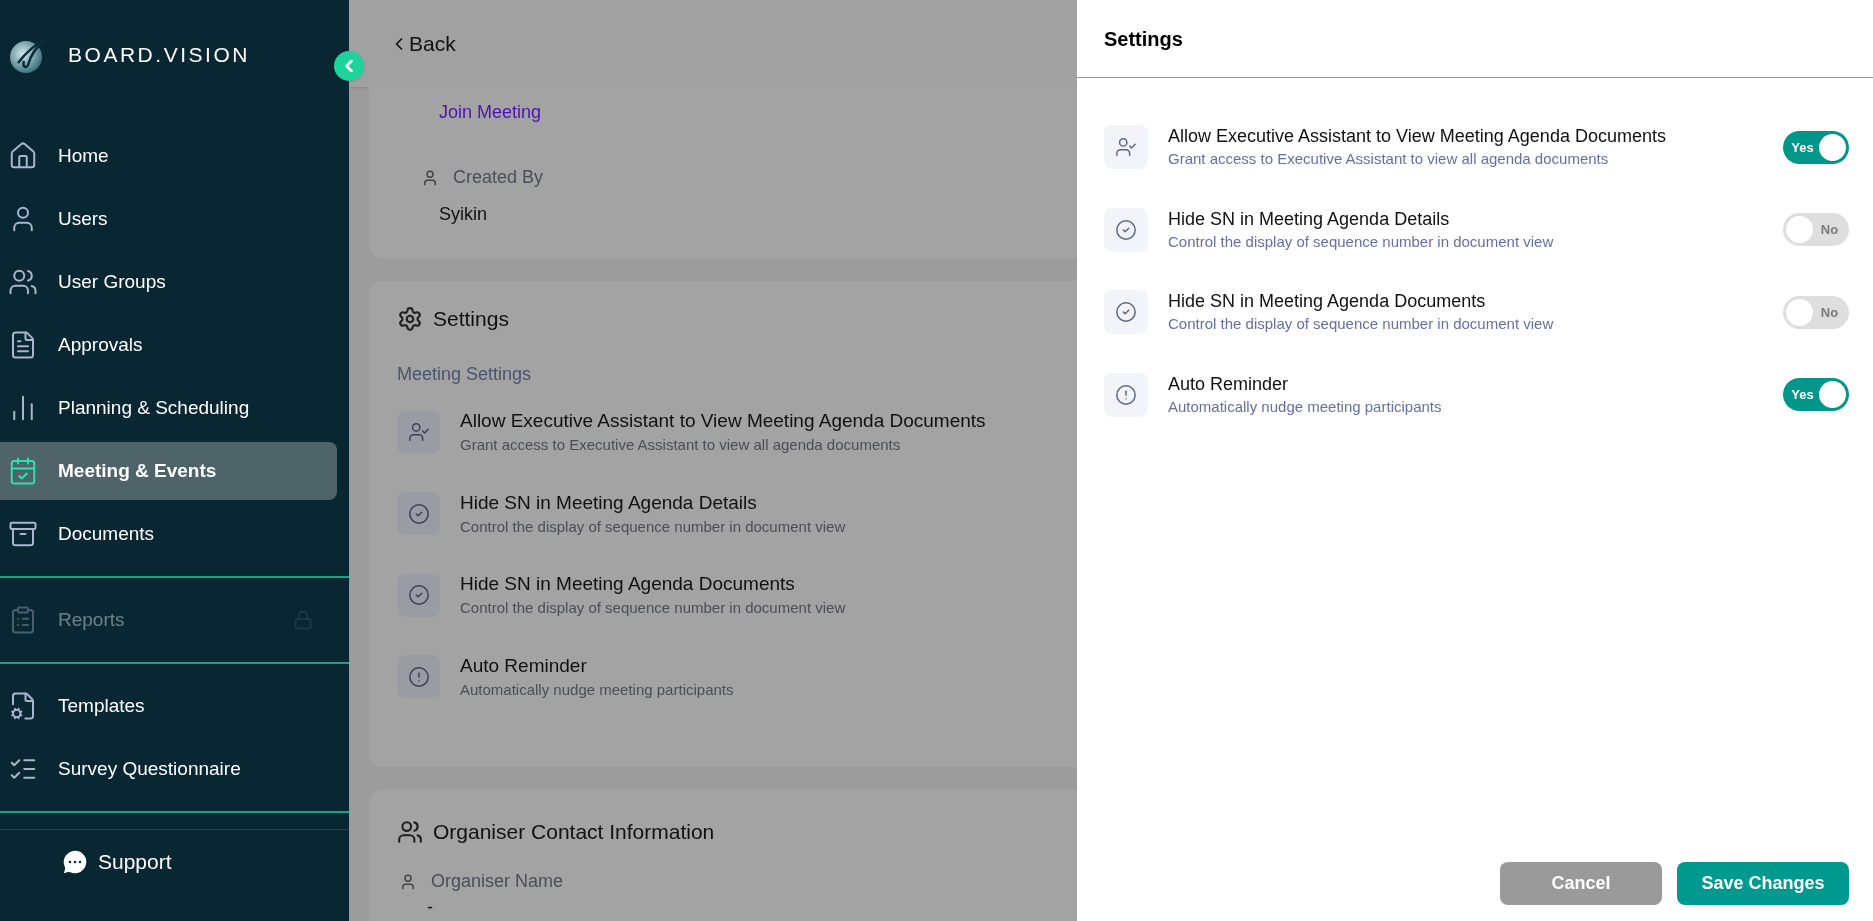  Describe the element at coordinates (168, 345) in the screenshot. I see `sidebar-item: Approvals` at that location.